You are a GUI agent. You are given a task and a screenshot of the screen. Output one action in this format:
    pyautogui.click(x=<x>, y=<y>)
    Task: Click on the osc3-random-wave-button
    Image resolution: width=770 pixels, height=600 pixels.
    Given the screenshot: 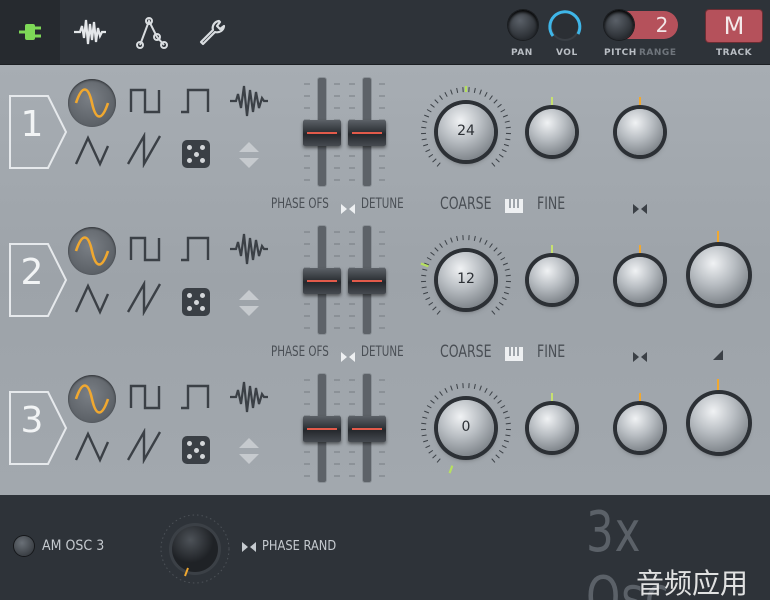 What is the action you would take?
    pyautogui.click(x=196, y=450)
    